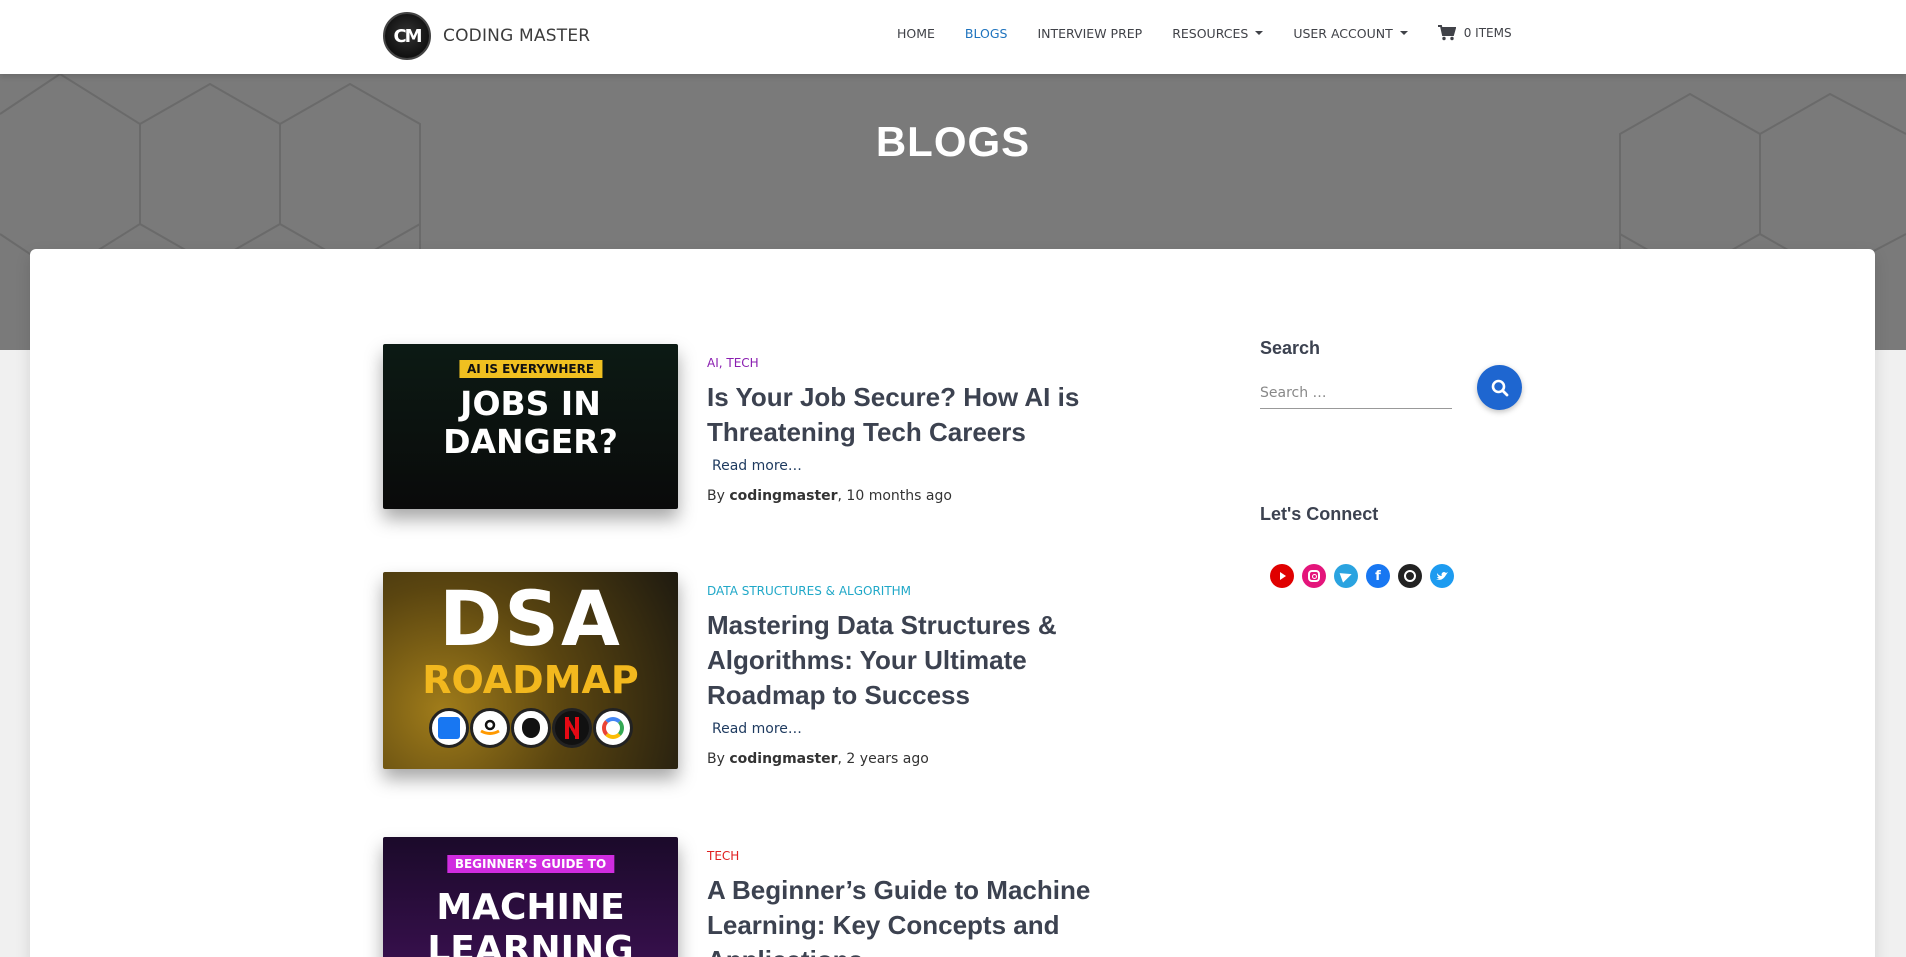  What do you see at coordinates (530, 403) in the screenshot?
I see `thumb-line-1: JOBS IN` at bounding box center [530, 403].